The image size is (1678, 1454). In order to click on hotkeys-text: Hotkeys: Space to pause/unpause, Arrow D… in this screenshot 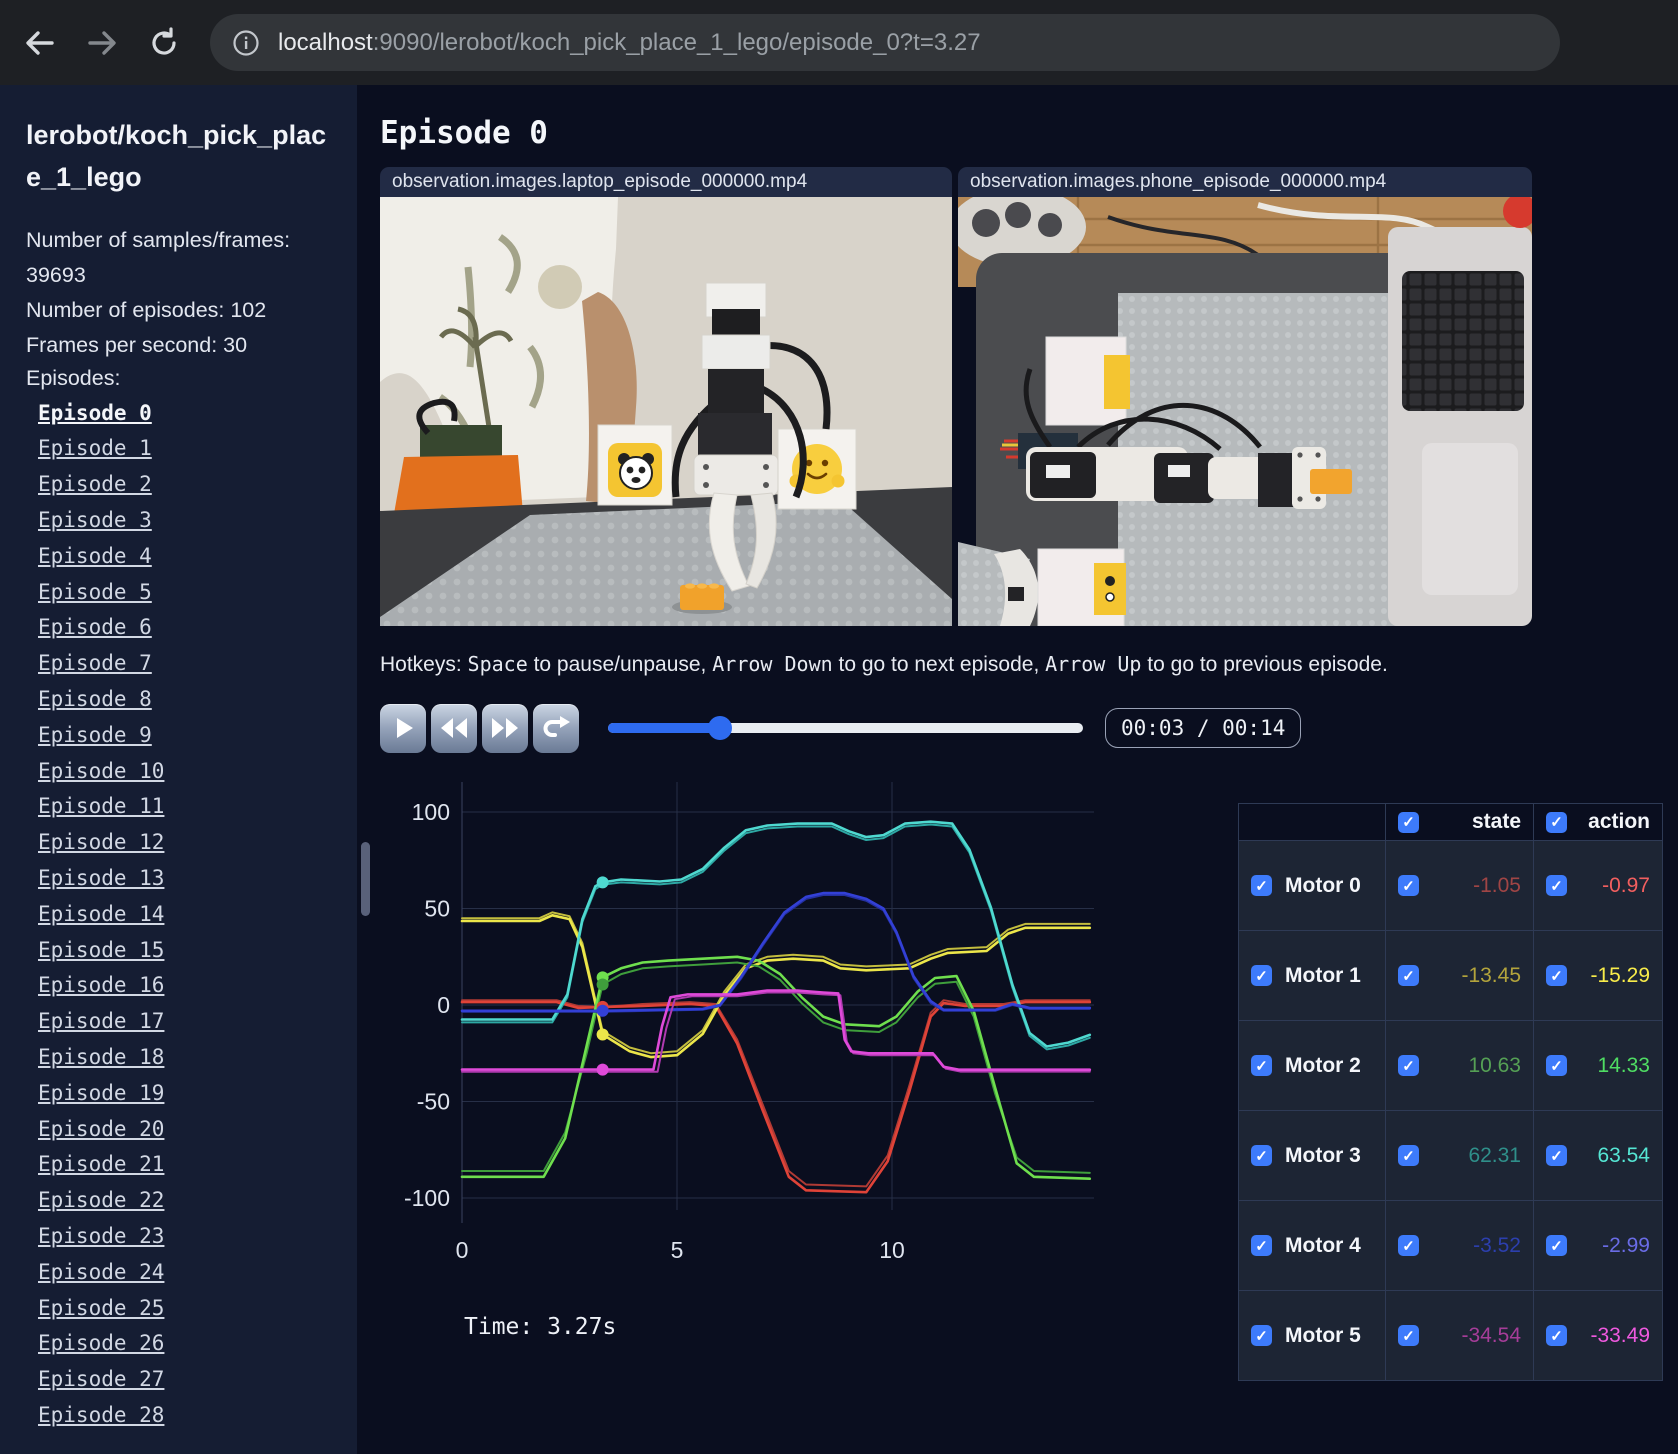, I will do `click(1029, 664)`.